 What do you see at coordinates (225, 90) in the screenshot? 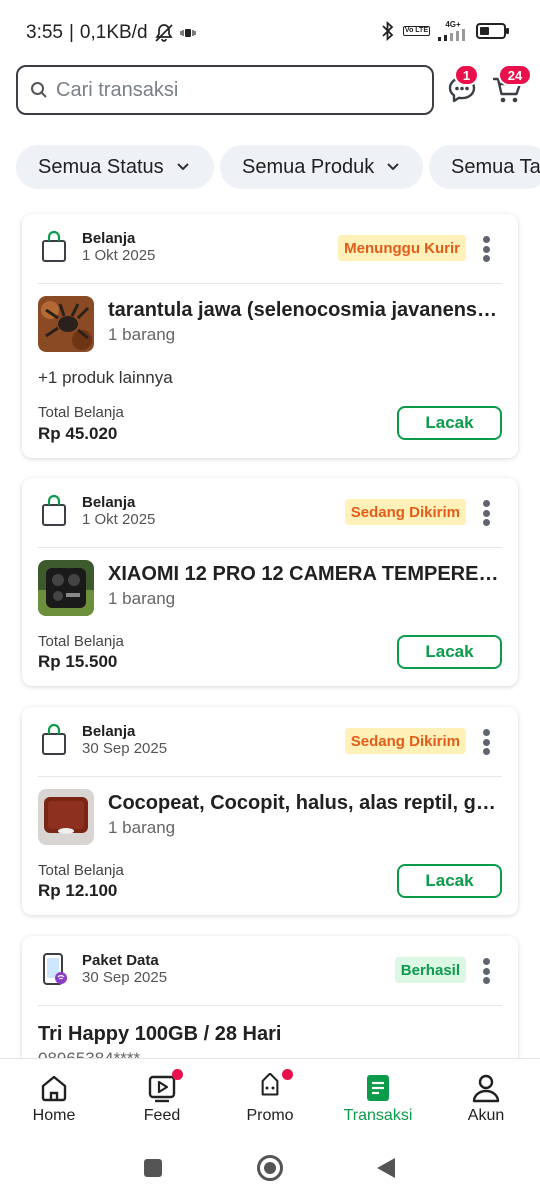
I see `search-input: Cari transaksi` at bounding box center [225, 90].